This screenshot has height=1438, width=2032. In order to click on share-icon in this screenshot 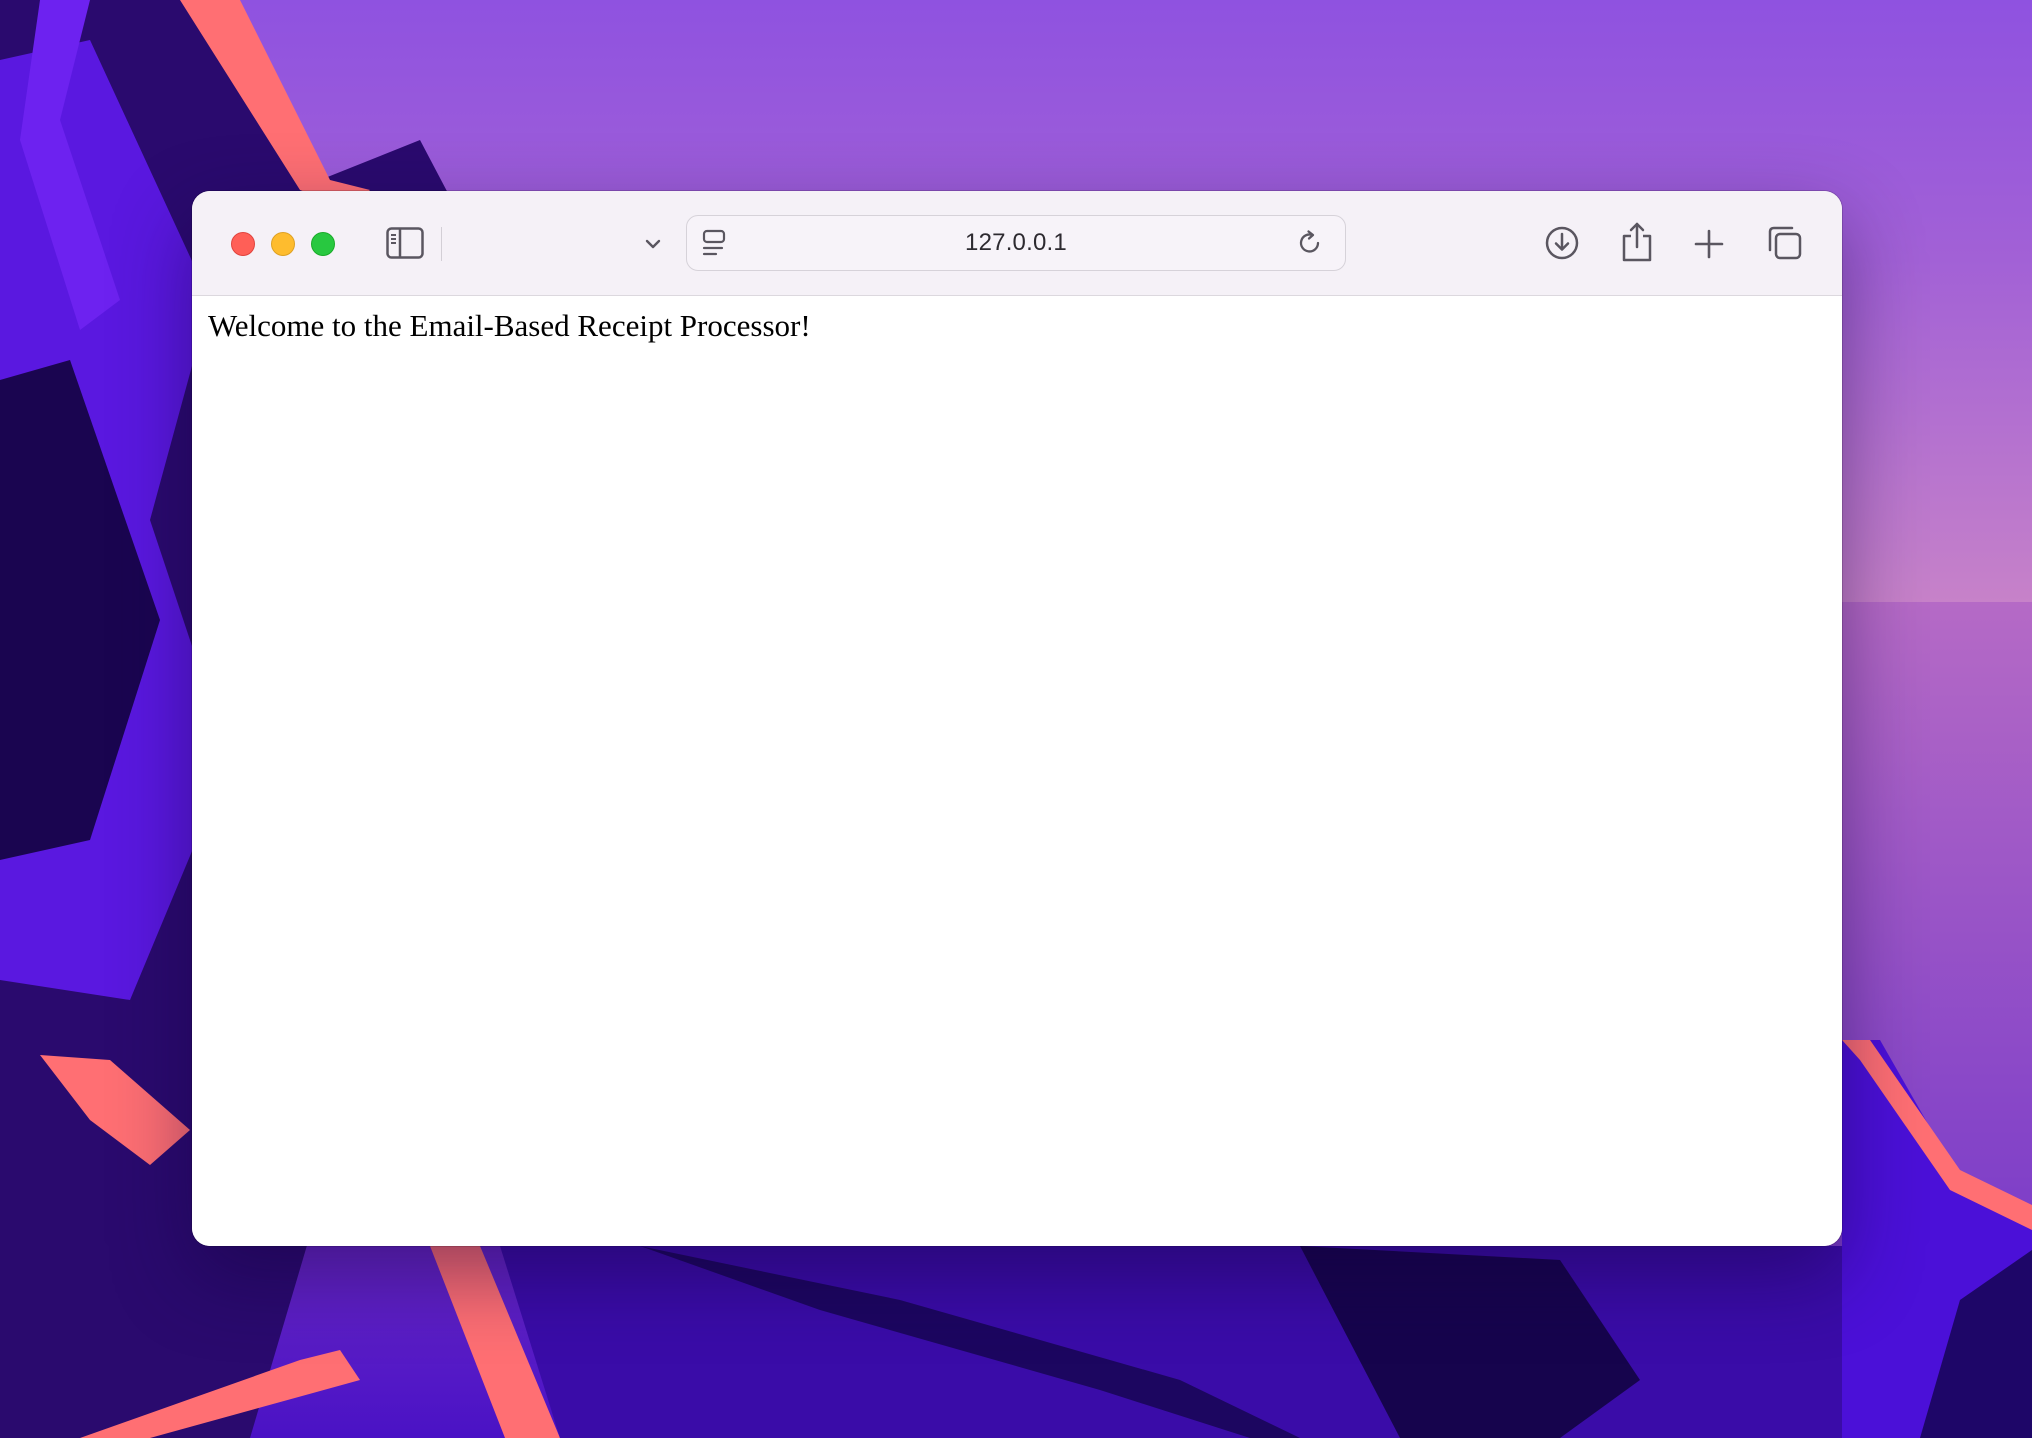, I will do `click(1637, 242)`.